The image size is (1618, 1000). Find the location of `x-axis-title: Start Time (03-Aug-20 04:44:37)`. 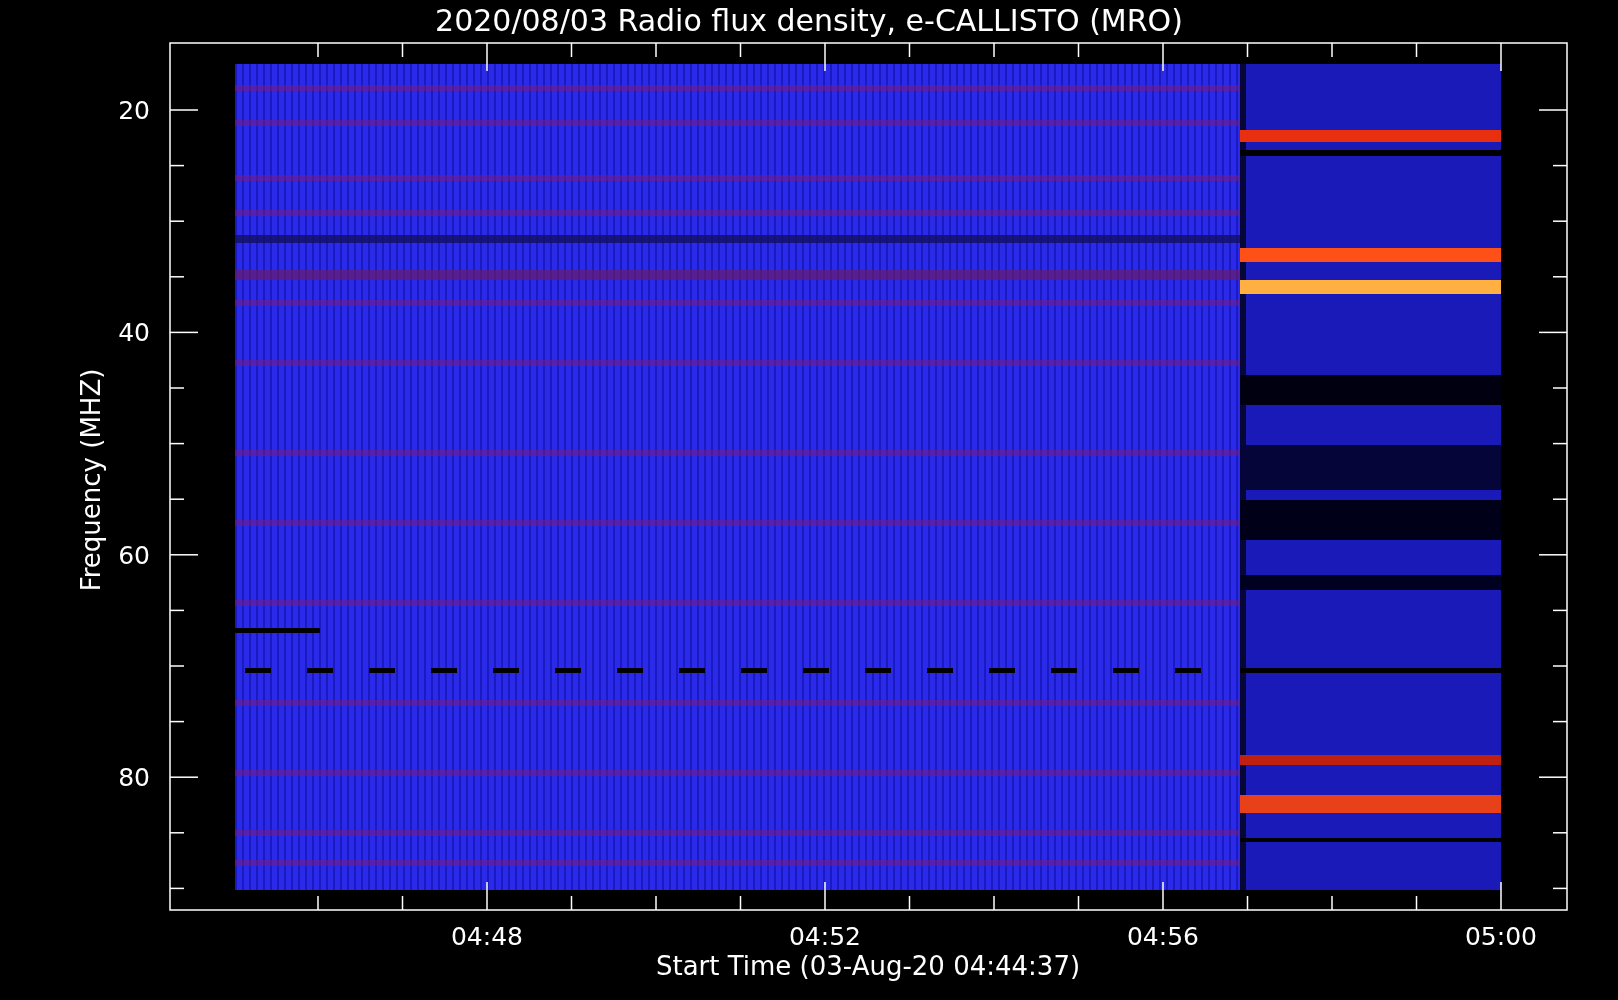

x-axis-title: Start Time (03-Aug-20 04:44:37) is located at coordinates (868, 966).